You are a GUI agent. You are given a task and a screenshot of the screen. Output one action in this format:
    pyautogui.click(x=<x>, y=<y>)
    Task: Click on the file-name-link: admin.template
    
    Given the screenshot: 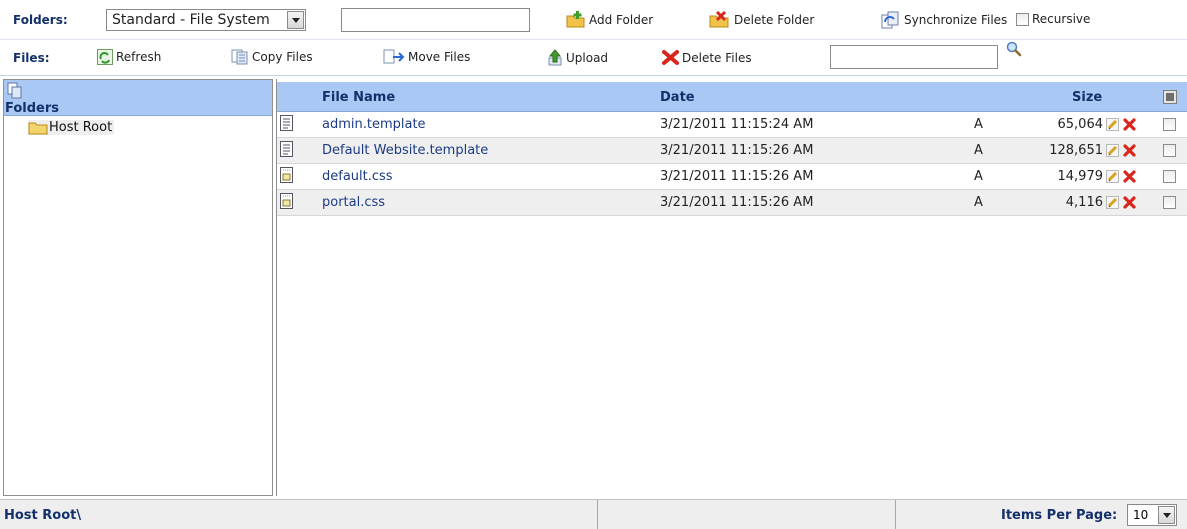 What is the action you would take?
    pyautogui.click(x=374, y=124)
    